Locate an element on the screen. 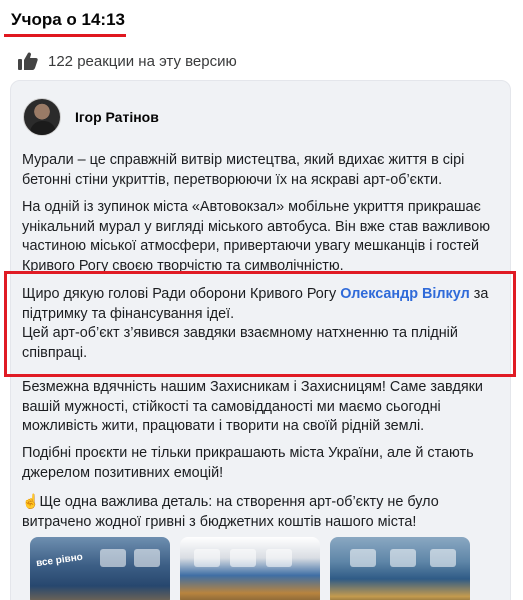 This screenshot has height=600, width=523. reactions-count: 122 реакции на эту версию is located at coordinates (142, 61).